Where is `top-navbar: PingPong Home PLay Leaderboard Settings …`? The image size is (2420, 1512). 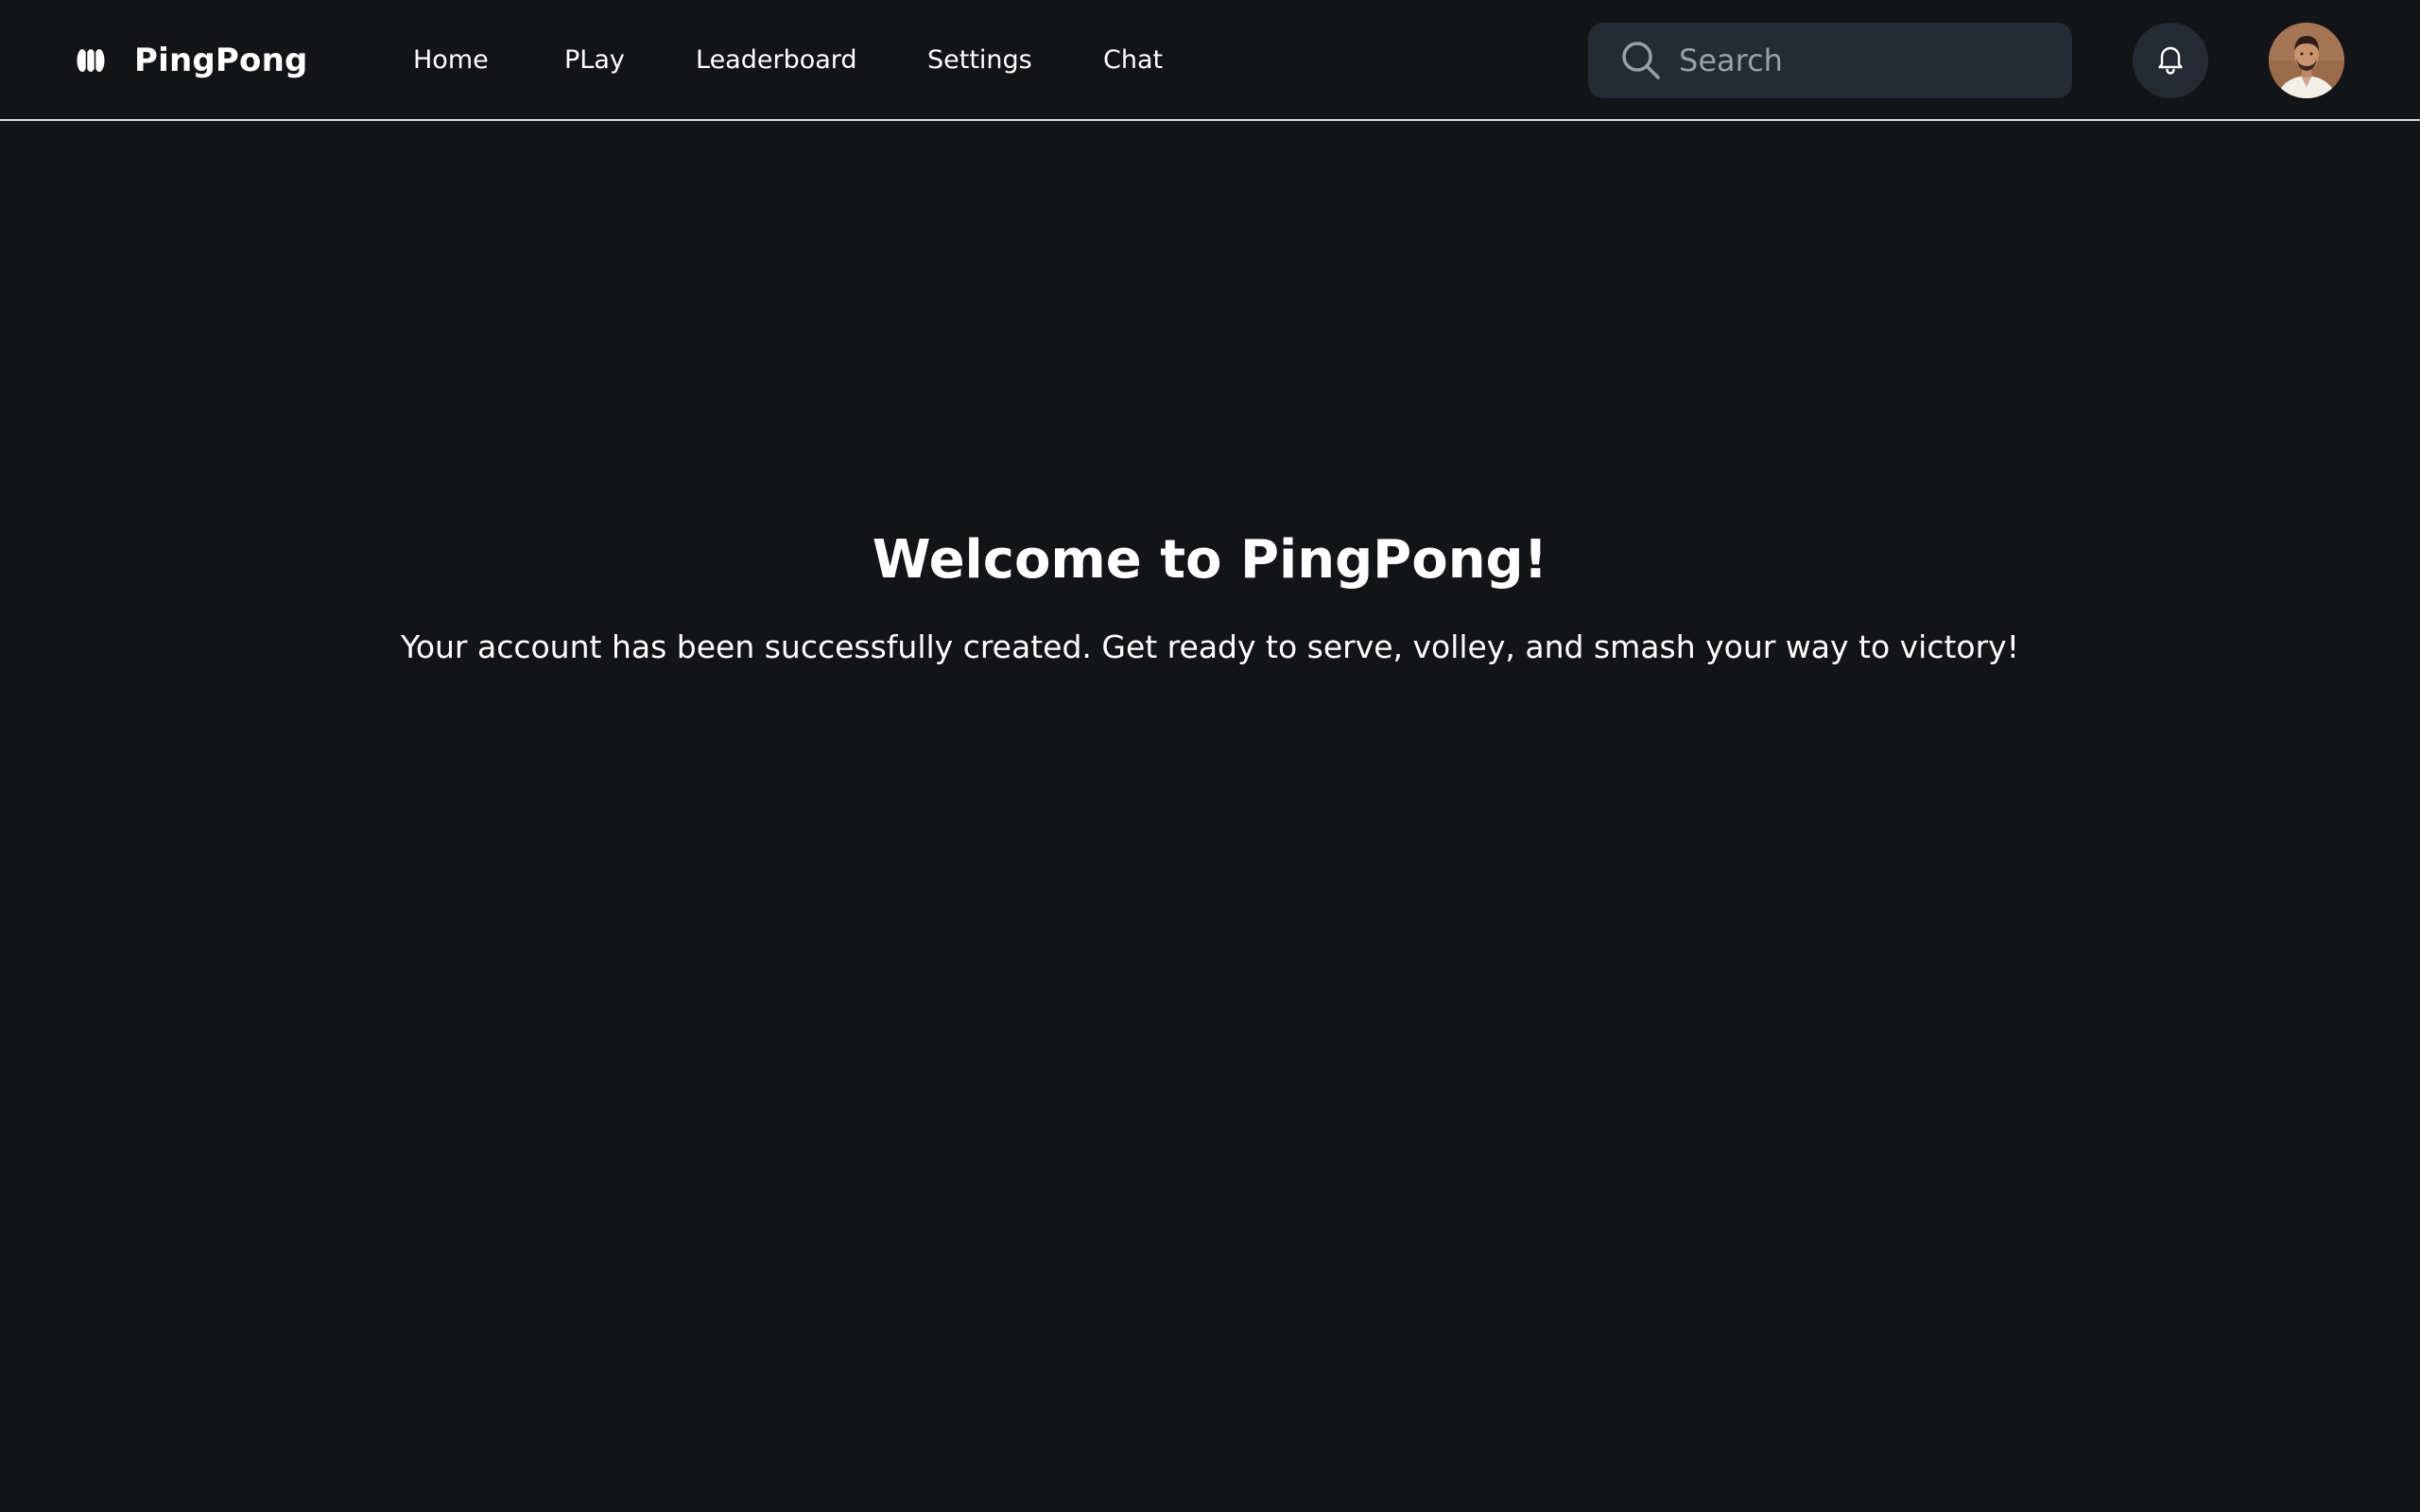 top-navbar: PingPong Home PLay Leaderboard Settings … is located at coordinates (1210, 60).